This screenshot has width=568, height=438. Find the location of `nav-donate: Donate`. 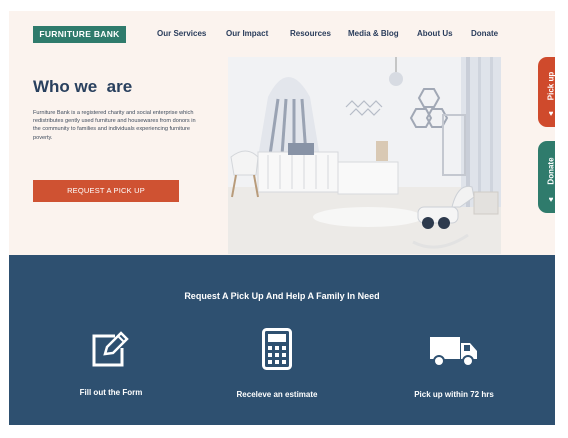

nav-donate: Donate is located at coordinates (484, 33).